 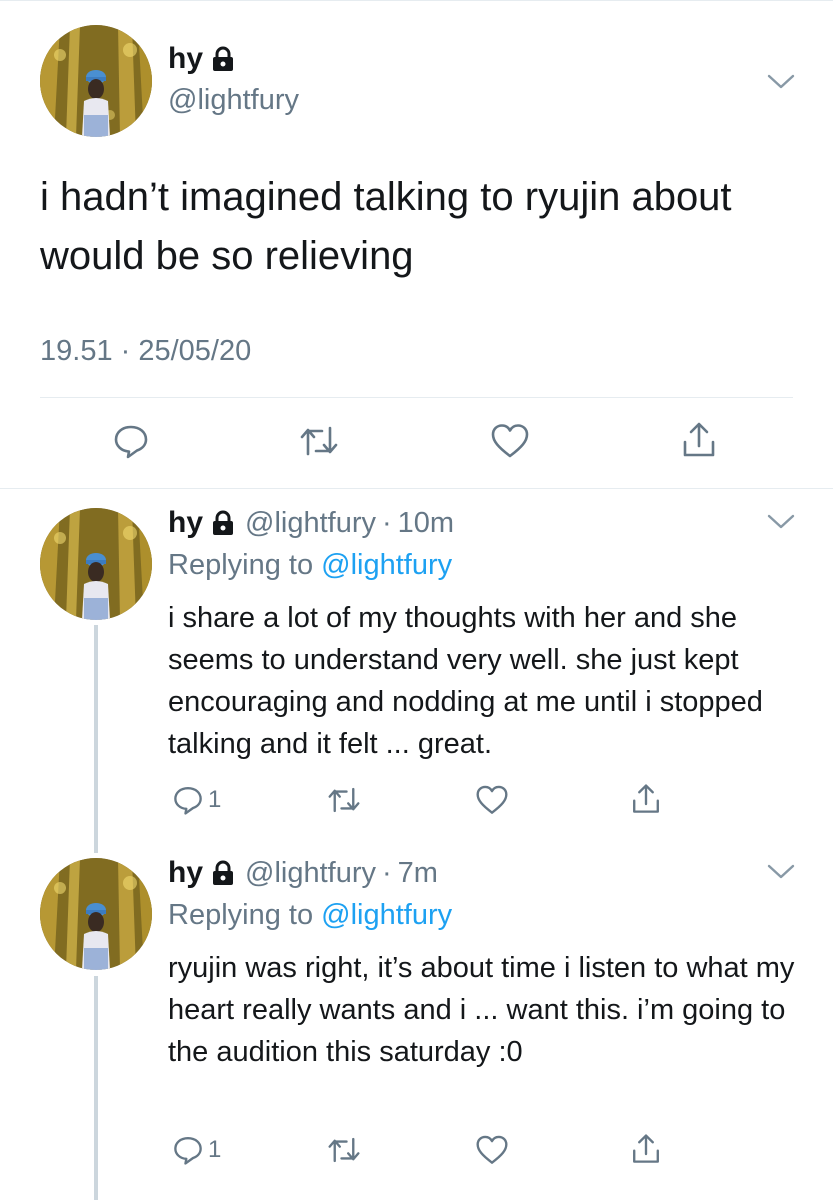 I want to click on reply-header: hy @lightfury · 7m, so click(x=303, y=873).